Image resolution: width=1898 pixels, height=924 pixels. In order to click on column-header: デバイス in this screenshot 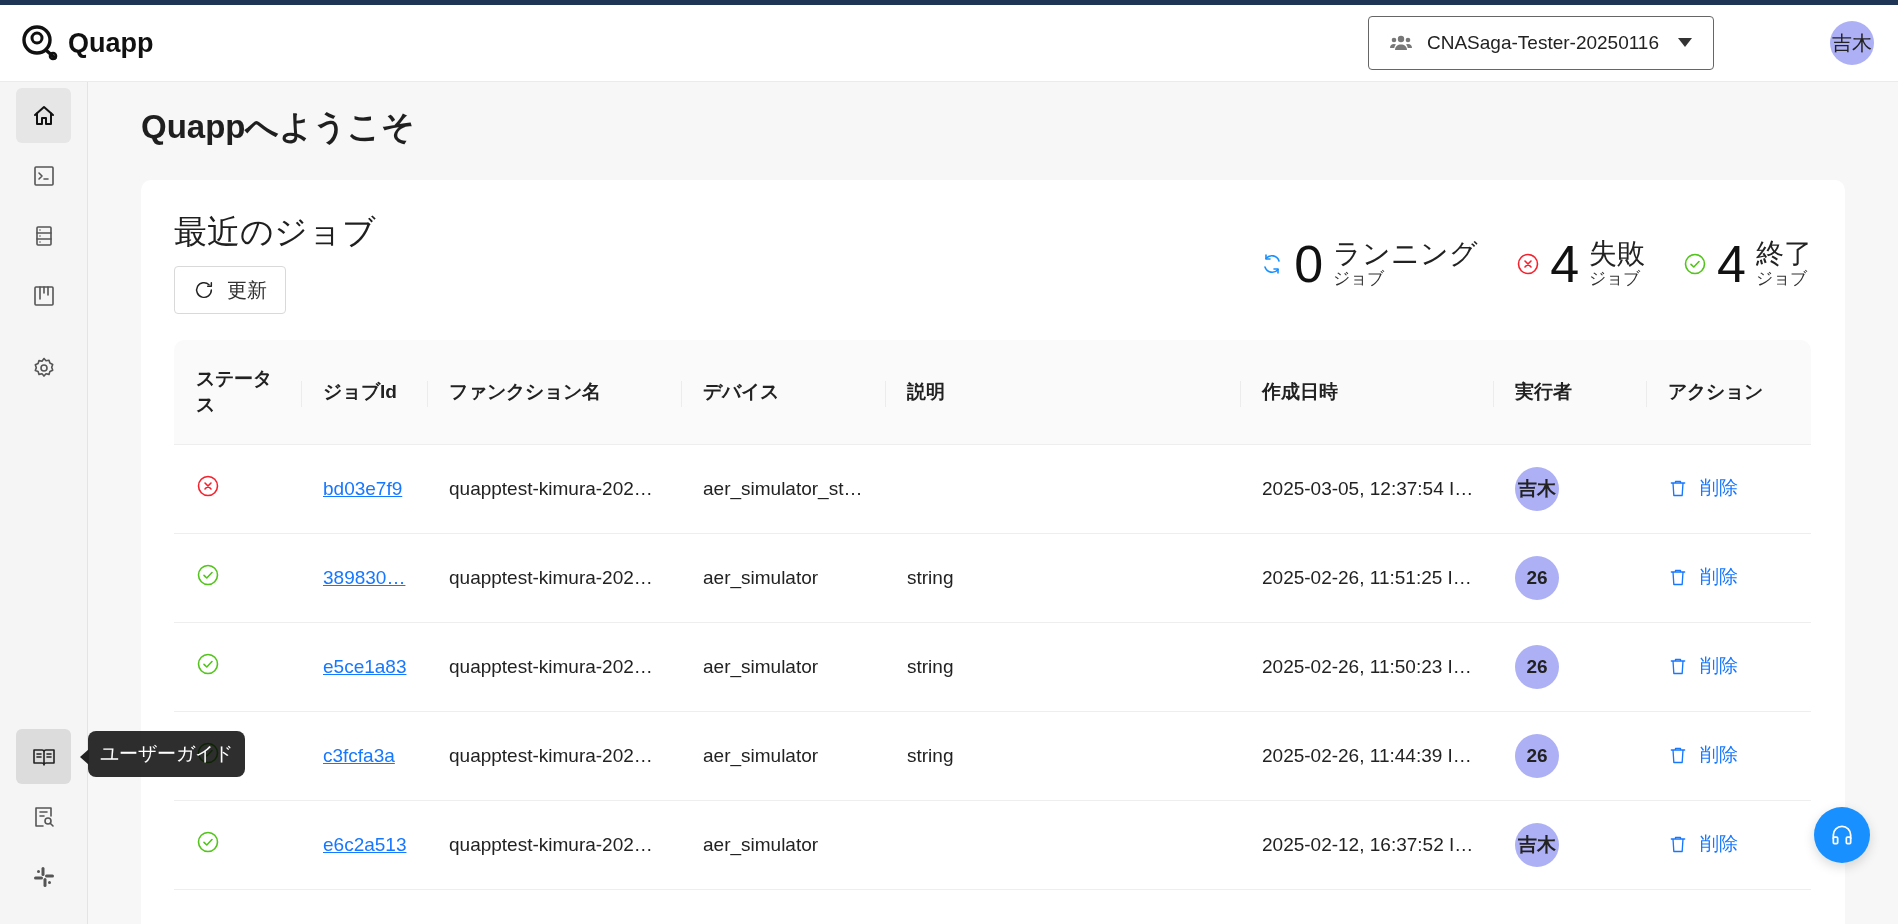, I will do `click(741, 391)`.